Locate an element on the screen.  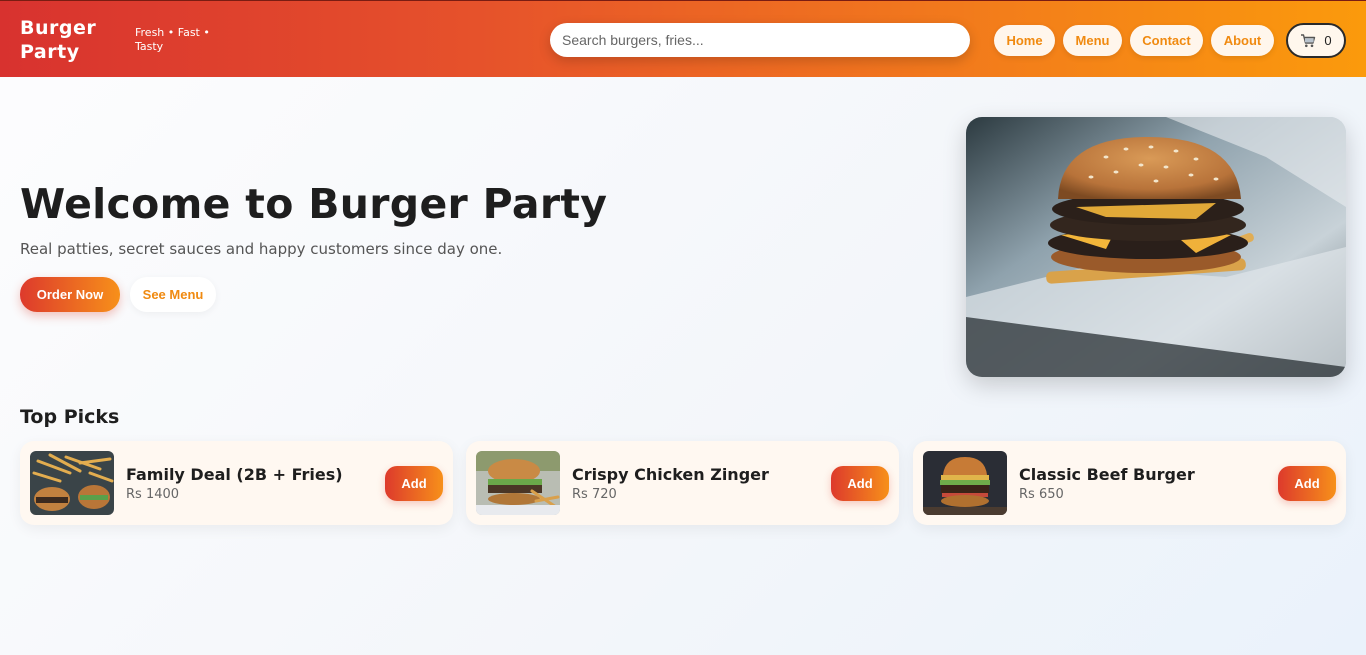
nav-contact: Contact is located at coordinates (1166, 40).